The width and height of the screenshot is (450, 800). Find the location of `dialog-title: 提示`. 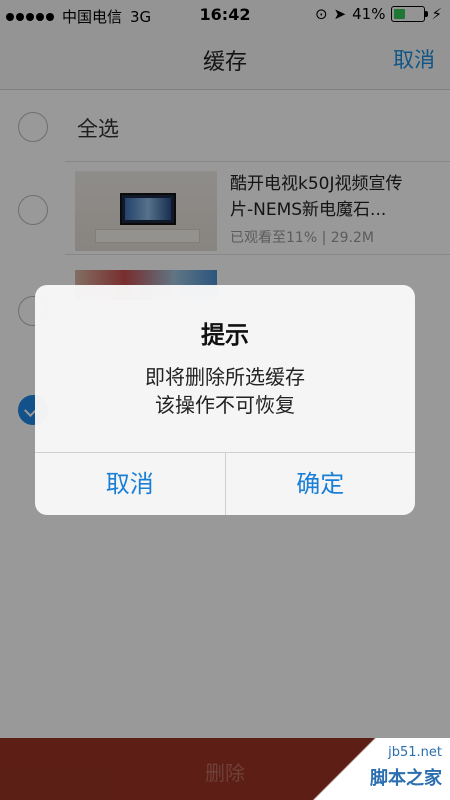

dialog-title: 提示 is located at coordinates (225, 335).